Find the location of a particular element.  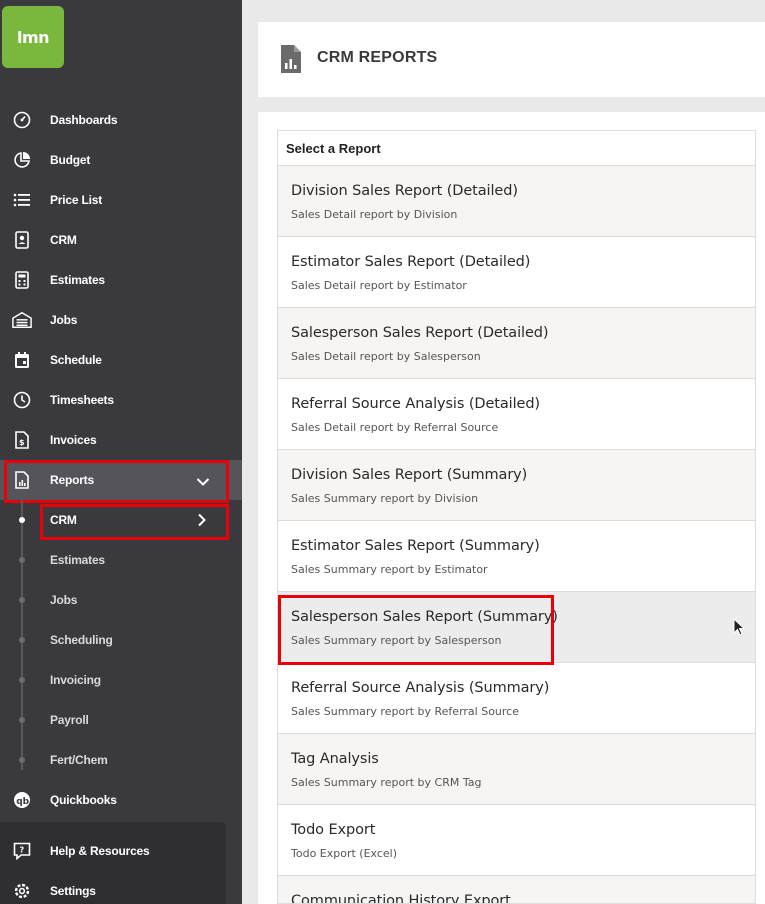

logo-text: lmn is located at coordinates (33, 37).